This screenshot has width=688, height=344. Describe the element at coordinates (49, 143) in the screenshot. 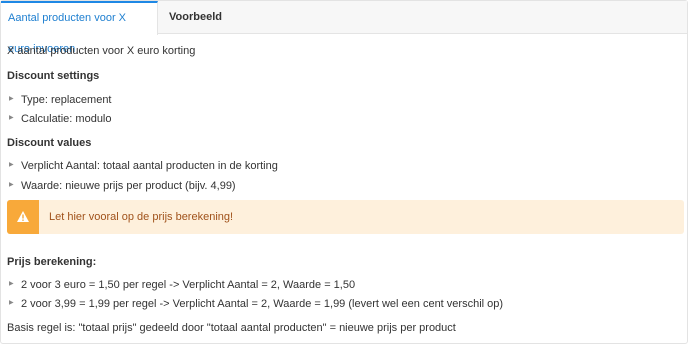

I see `discount-values-heading: Discount values` at that location.